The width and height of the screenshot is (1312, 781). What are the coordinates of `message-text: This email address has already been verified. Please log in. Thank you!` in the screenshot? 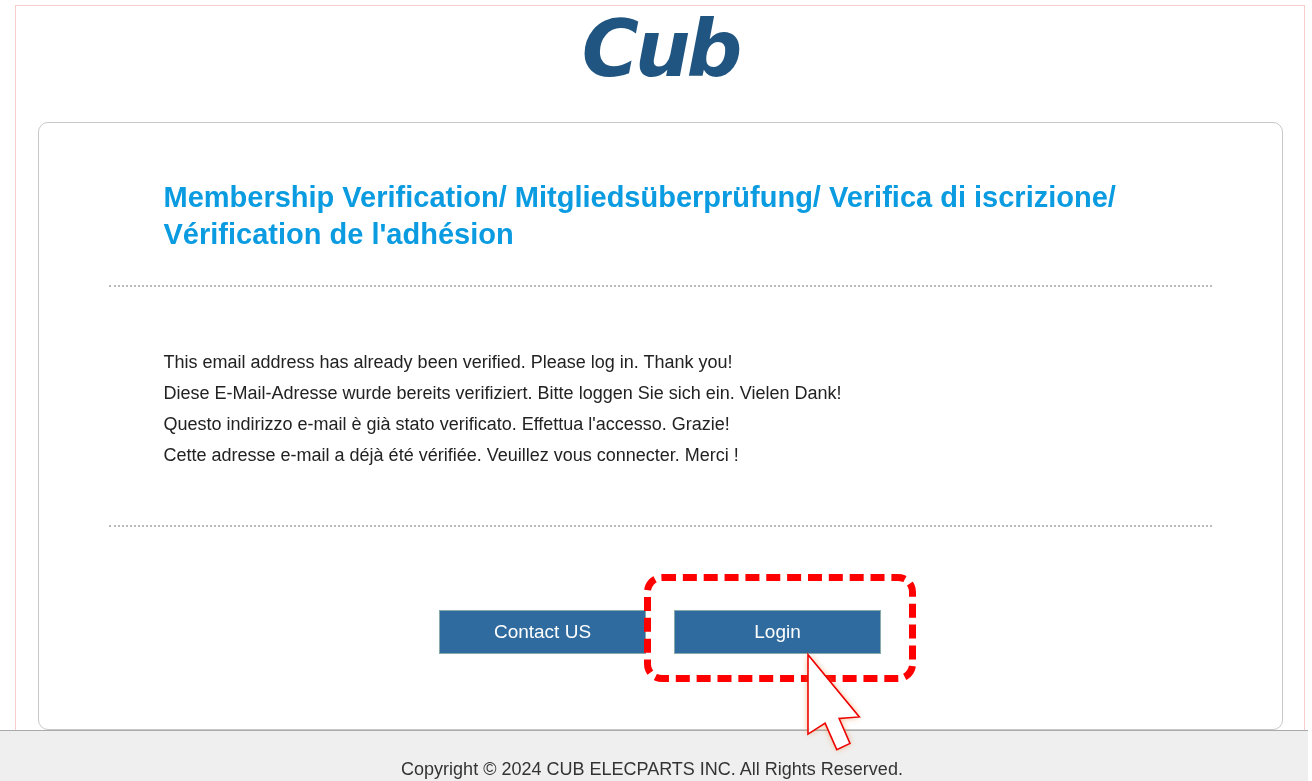 It's located at (448, 362).